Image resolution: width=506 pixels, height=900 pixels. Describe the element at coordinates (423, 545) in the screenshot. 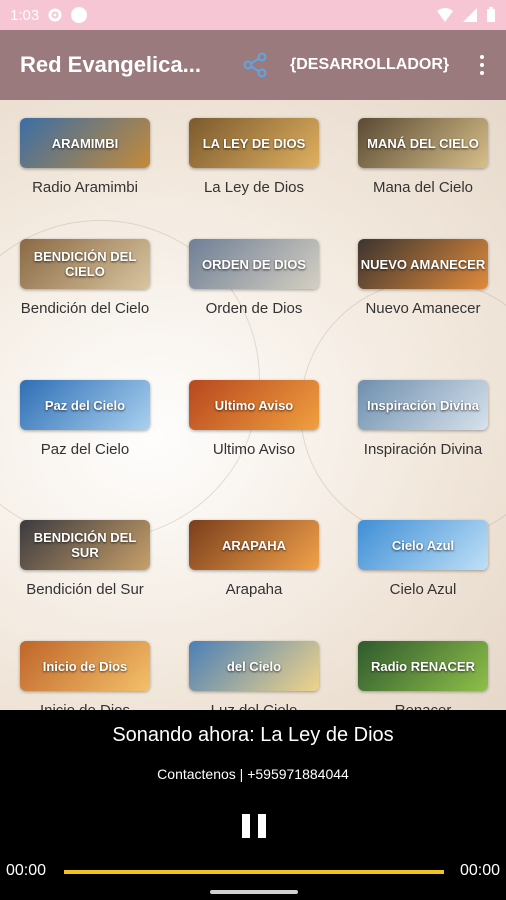

I see `station-thumbnail: Cielo Azul` at that location.